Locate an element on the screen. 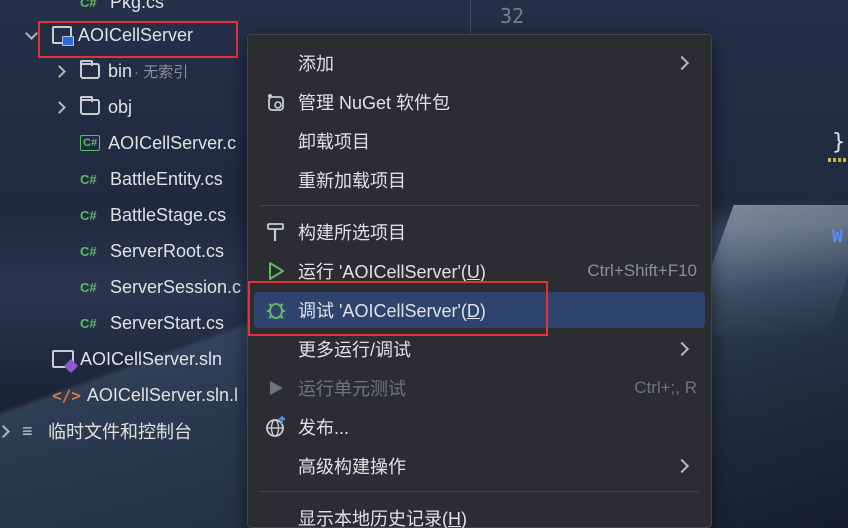  csproj-file-icon: C# is located at coordinates (90, 143).